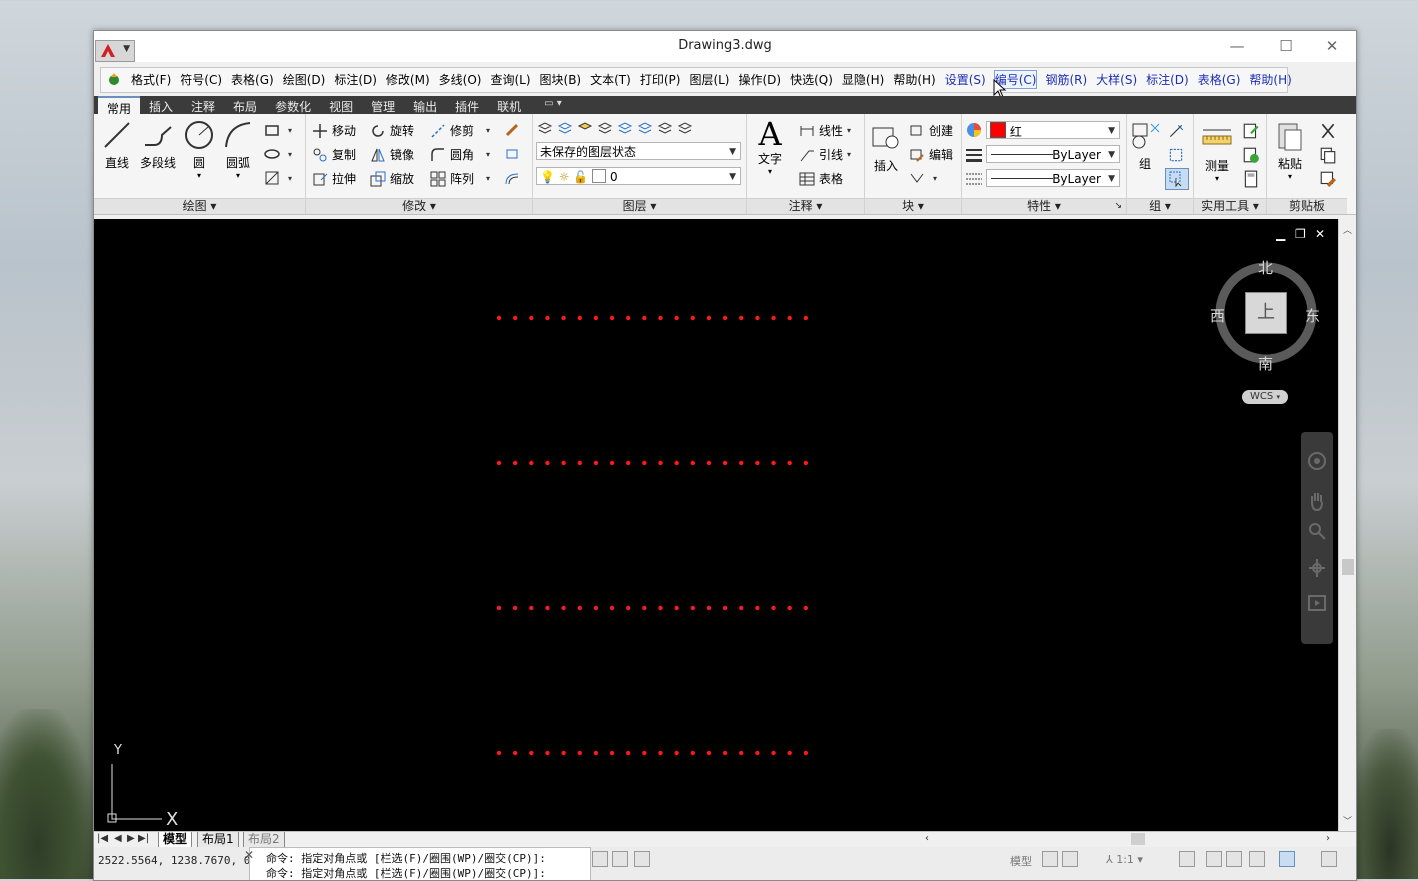 Image resolution: width=1418 pixels, height=881 pixels. Describe the element at coordinates (119, 106) in the screenshot. I see `ribbon-tab: 常用` at that location.